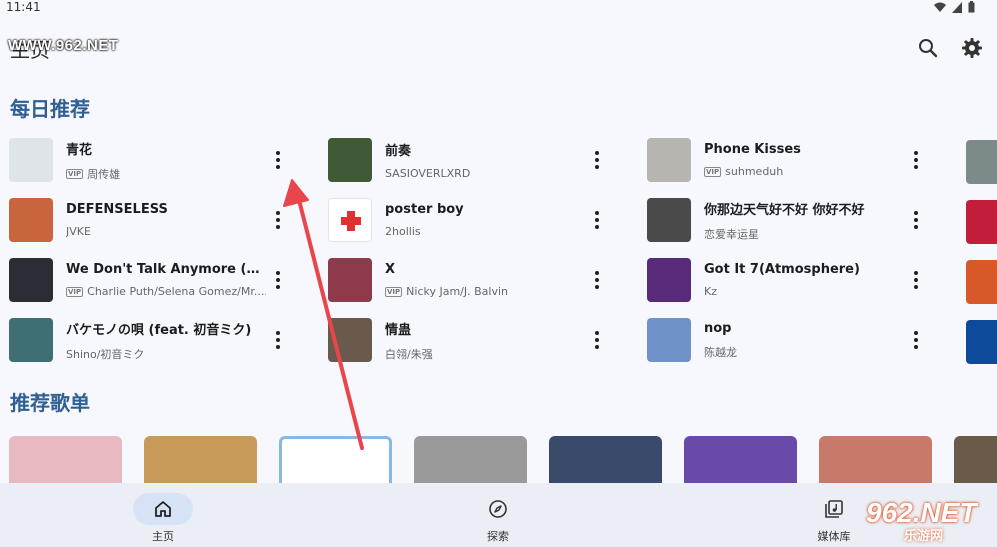 This screenshot has height=547, width=997. I want to click on song-artist: 恋爱幸运星, so click(731, 234).